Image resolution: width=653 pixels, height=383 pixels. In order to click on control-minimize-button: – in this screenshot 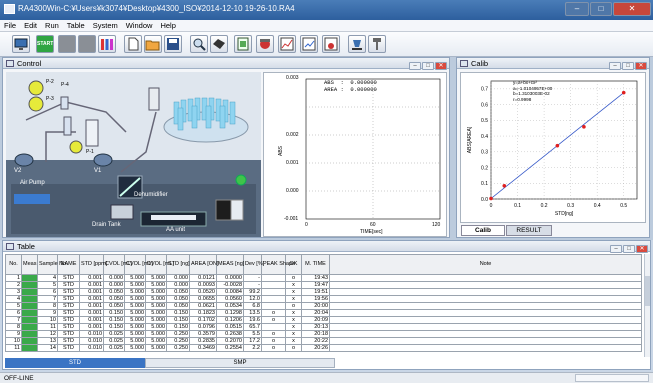, I will do `click(415, 66)`.